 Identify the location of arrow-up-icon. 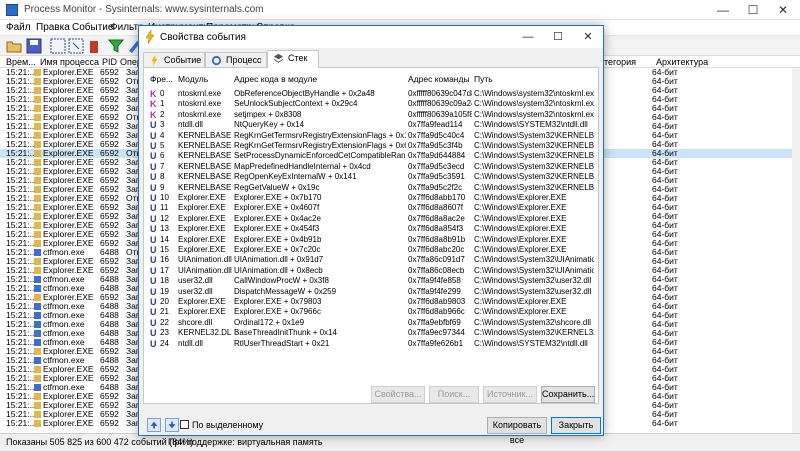
(154, 425).